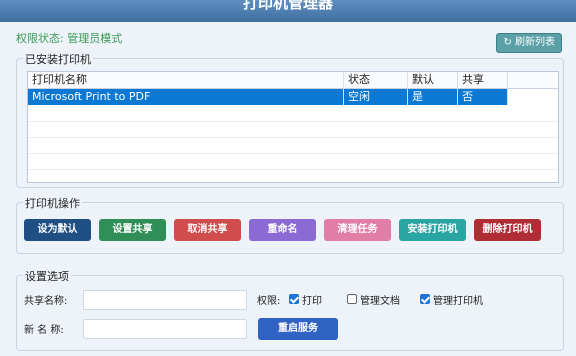  What do you see at coordinates (287, 6) in the screenshot?
I see `window-title: 打印机管理器` at bounding box center [287, 6].